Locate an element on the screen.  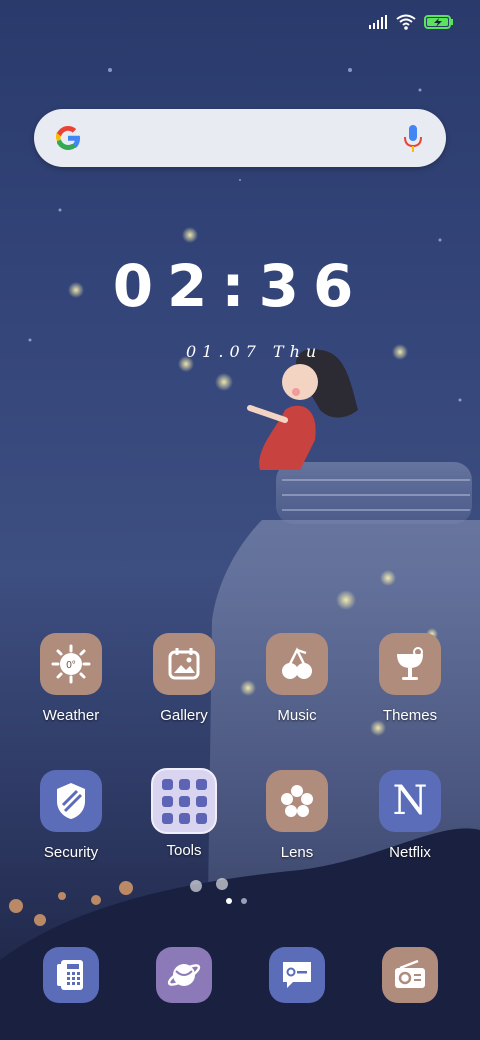
app-label: Security is located at coordinates (71, 852).